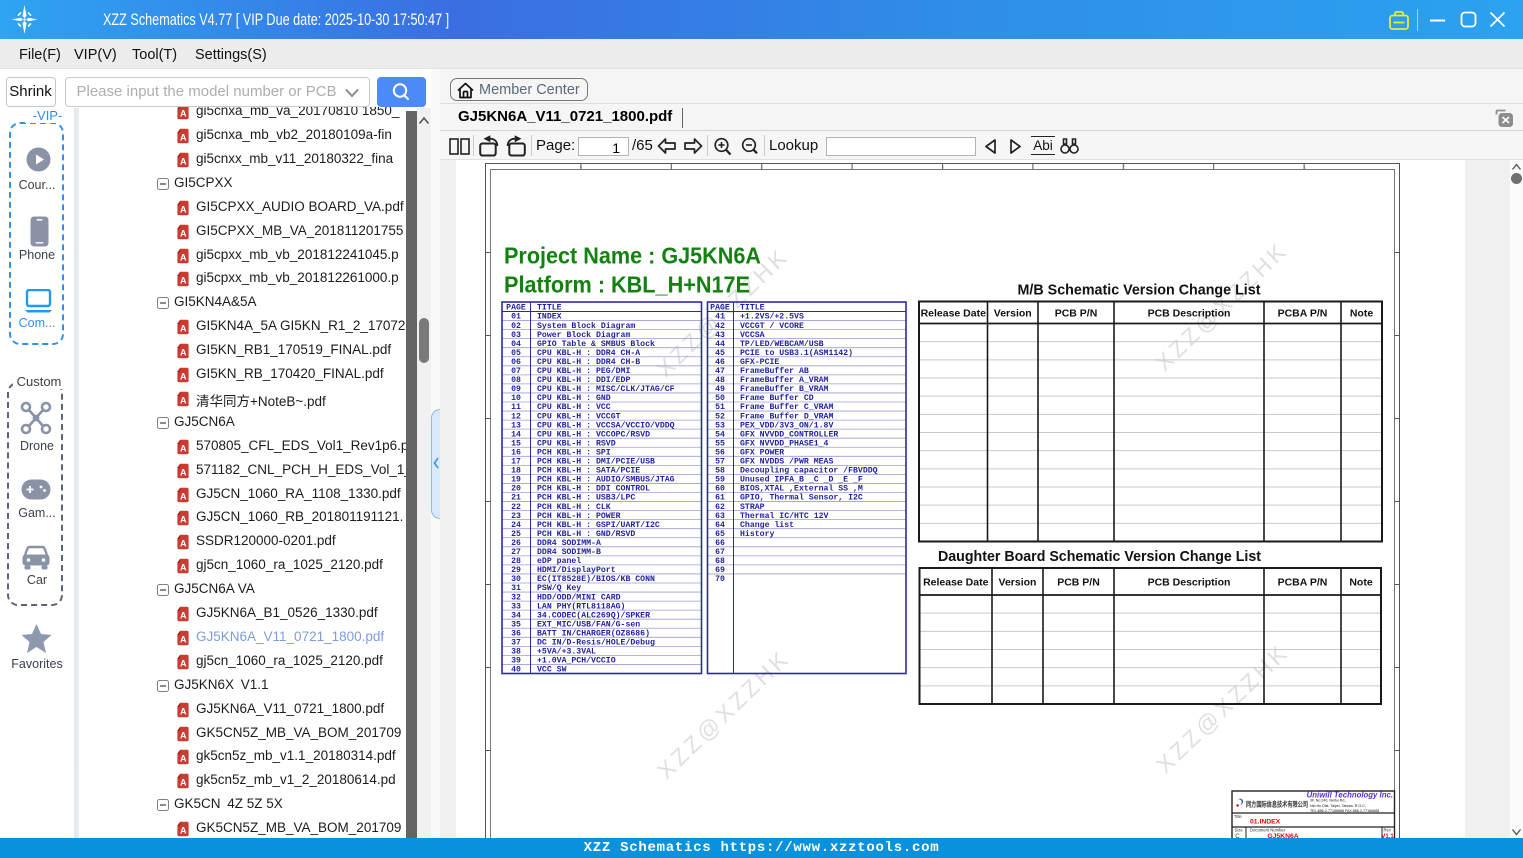 This screenshot has width=1523, height=858. Describe the element at coordinates (516, 335) in the screenshot. I see `svg-text: 03` at that location.